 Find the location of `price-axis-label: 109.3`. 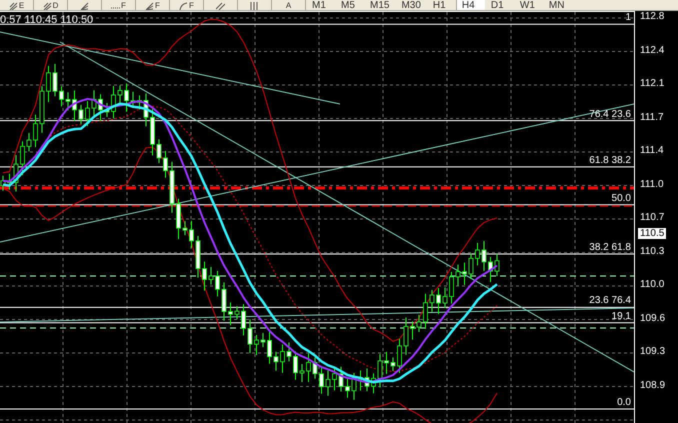

price-axis-label: 109.3 is located at coordinates (652, 351).